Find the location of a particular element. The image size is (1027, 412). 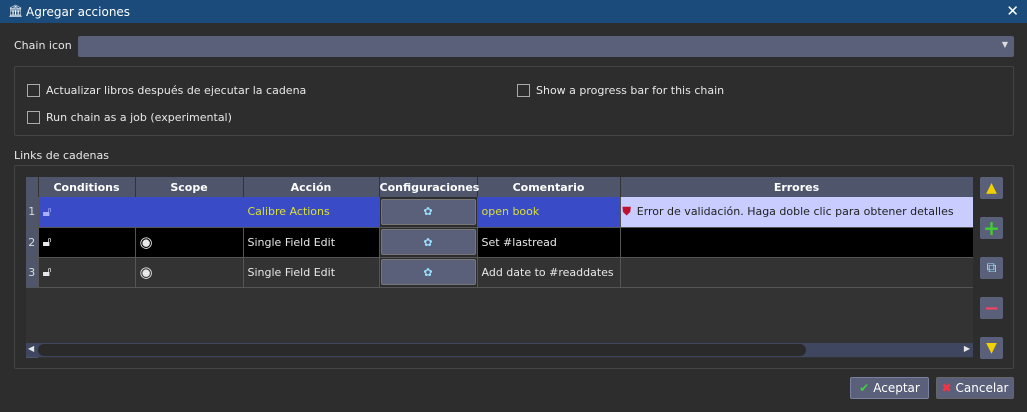

action-cell: Calibre Actions is located at coordinates (311, 212).